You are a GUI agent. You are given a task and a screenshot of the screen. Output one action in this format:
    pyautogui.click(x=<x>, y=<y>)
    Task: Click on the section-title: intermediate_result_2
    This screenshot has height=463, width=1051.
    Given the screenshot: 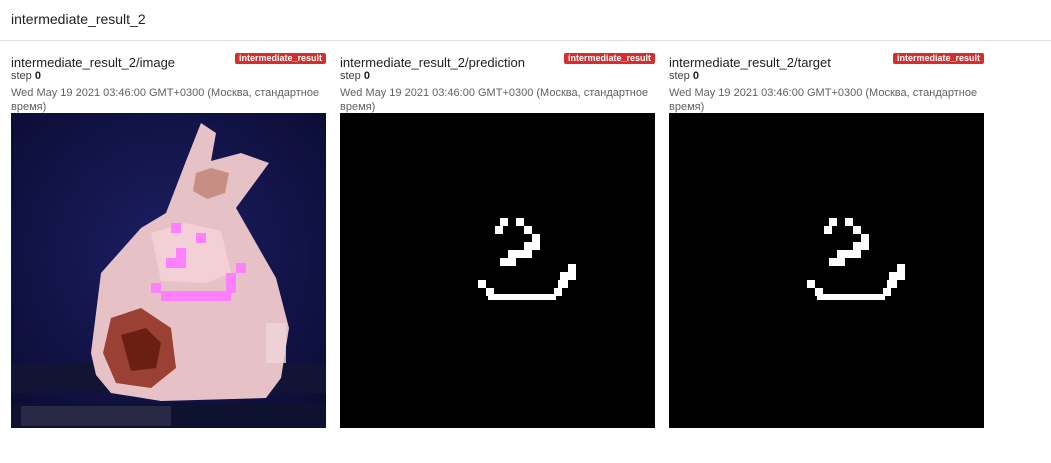 What is the action you would take?
    pyautogui.click(x=78, y=19)
    